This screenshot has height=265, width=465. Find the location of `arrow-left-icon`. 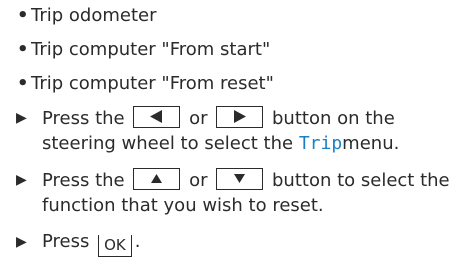

arrow-left-icon is located at coordinates (156, 116).